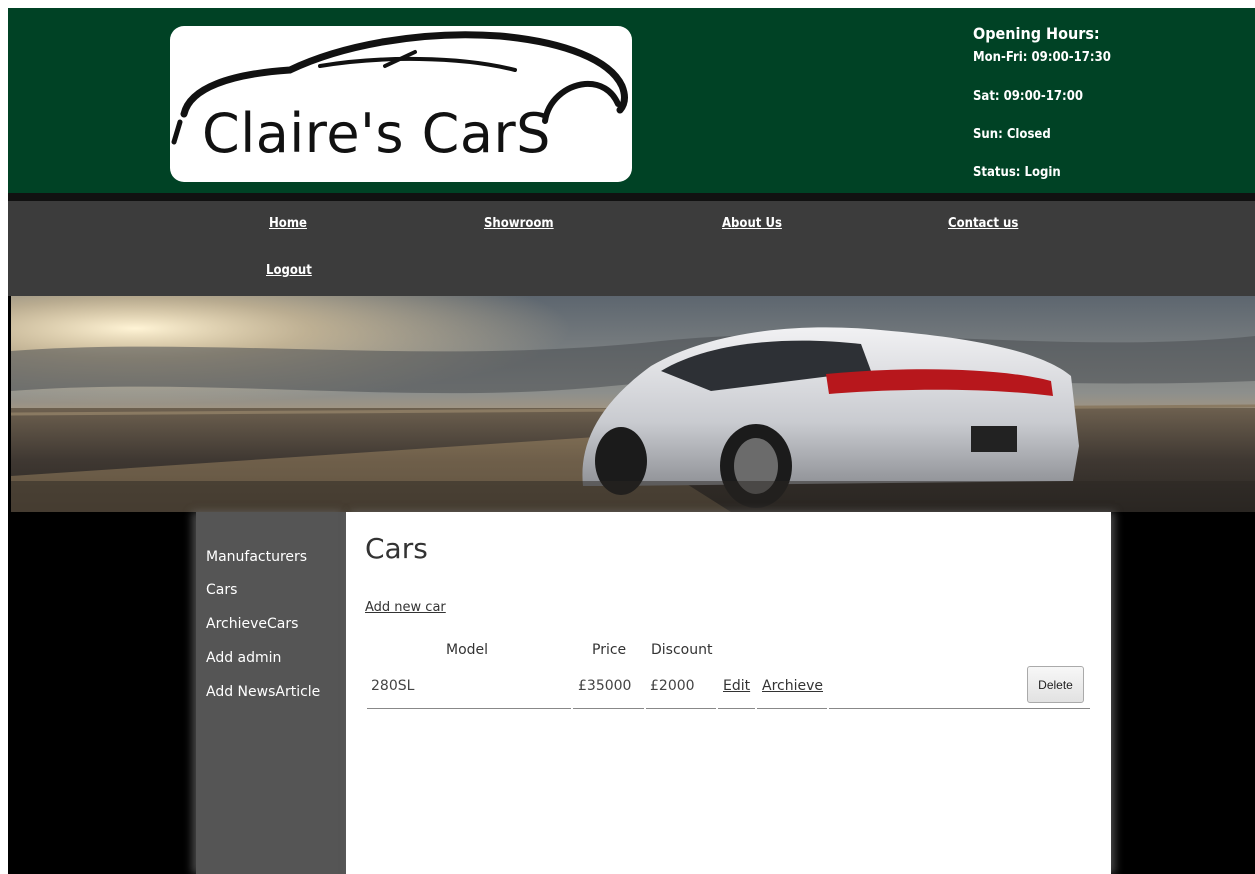 The image size is (1255, 874). I want to click on main-nav: Home Showroom About Us Contact us Logout, so click(631, 248).